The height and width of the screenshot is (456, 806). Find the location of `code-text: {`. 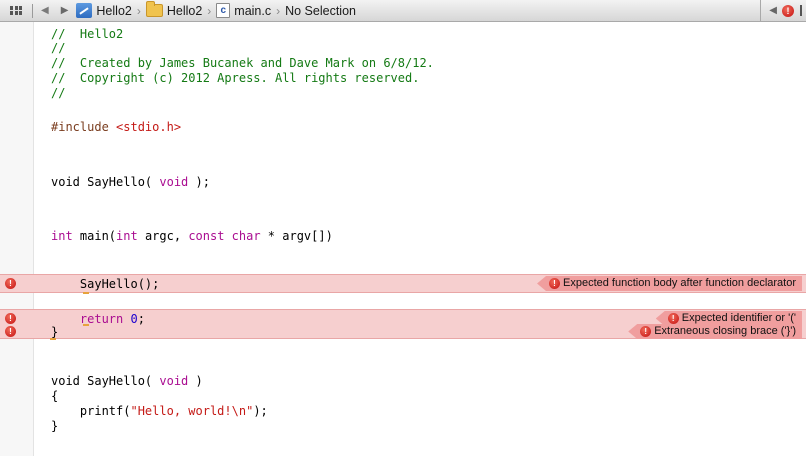

code-text: { is located at coordinates (55, 396).